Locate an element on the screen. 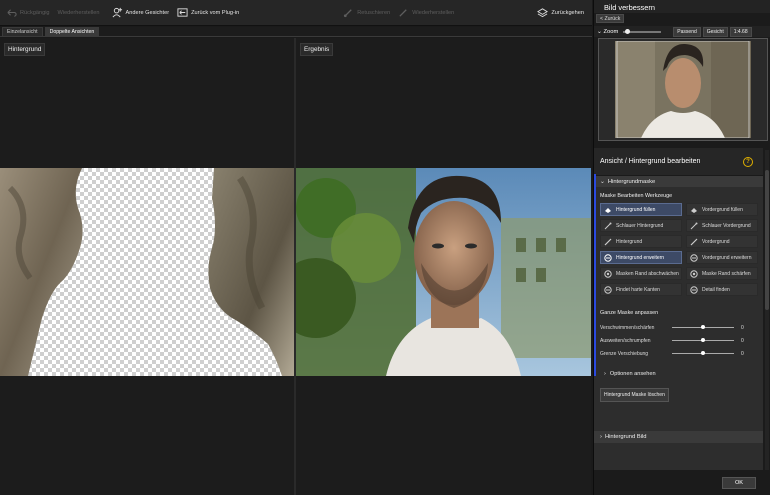 This screenshot has height=495, width=770. tool-label: Hintergrund is located at coordinates (629, 241).